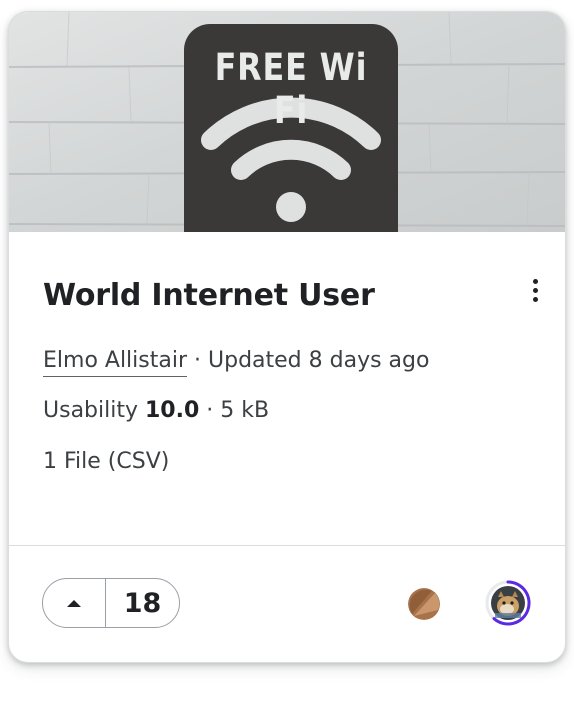 The height and width of the screenshot is (725, 574). Describe the element at coordinates (106, 461) in the screenshot. I see `files-text: 1 File (CSV)` at that location.